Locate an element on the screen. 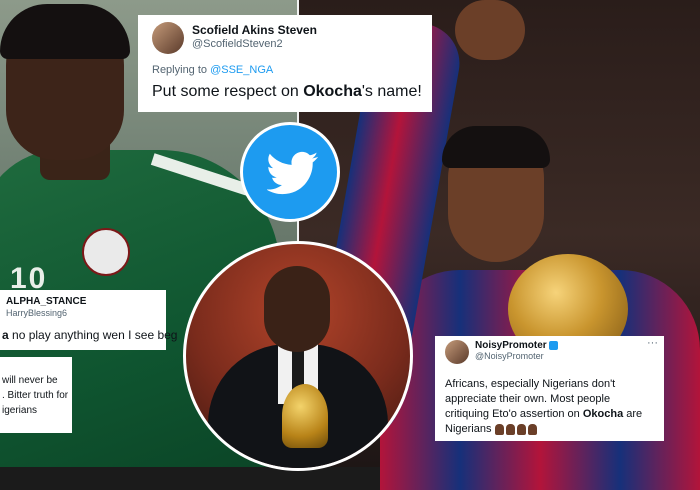 The width and height of the screenshot is (700, 490). replying-to-line: Replying to @SSE_NGA is located at coordinates (212, 70).